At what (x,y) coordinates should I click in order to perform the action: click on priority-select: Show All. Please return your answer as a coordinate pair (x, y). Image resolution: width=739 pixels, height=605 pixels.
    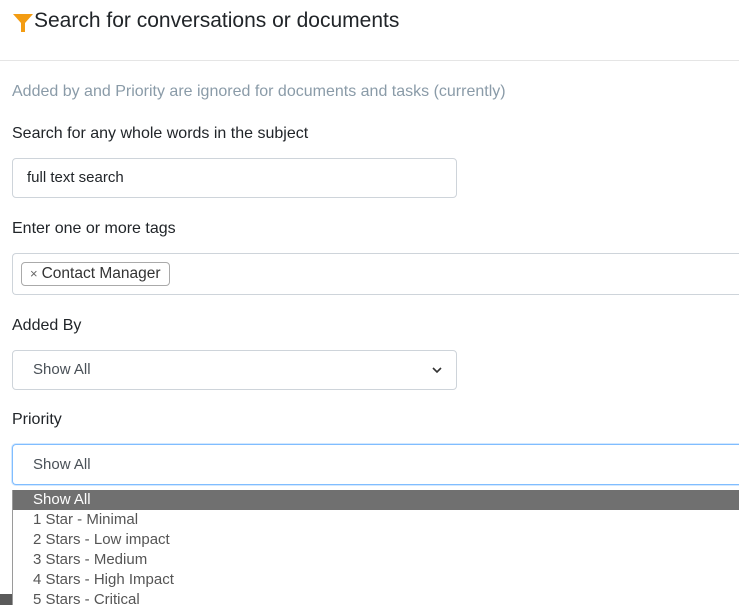
    Looking at the image, I should click on (375, 464).